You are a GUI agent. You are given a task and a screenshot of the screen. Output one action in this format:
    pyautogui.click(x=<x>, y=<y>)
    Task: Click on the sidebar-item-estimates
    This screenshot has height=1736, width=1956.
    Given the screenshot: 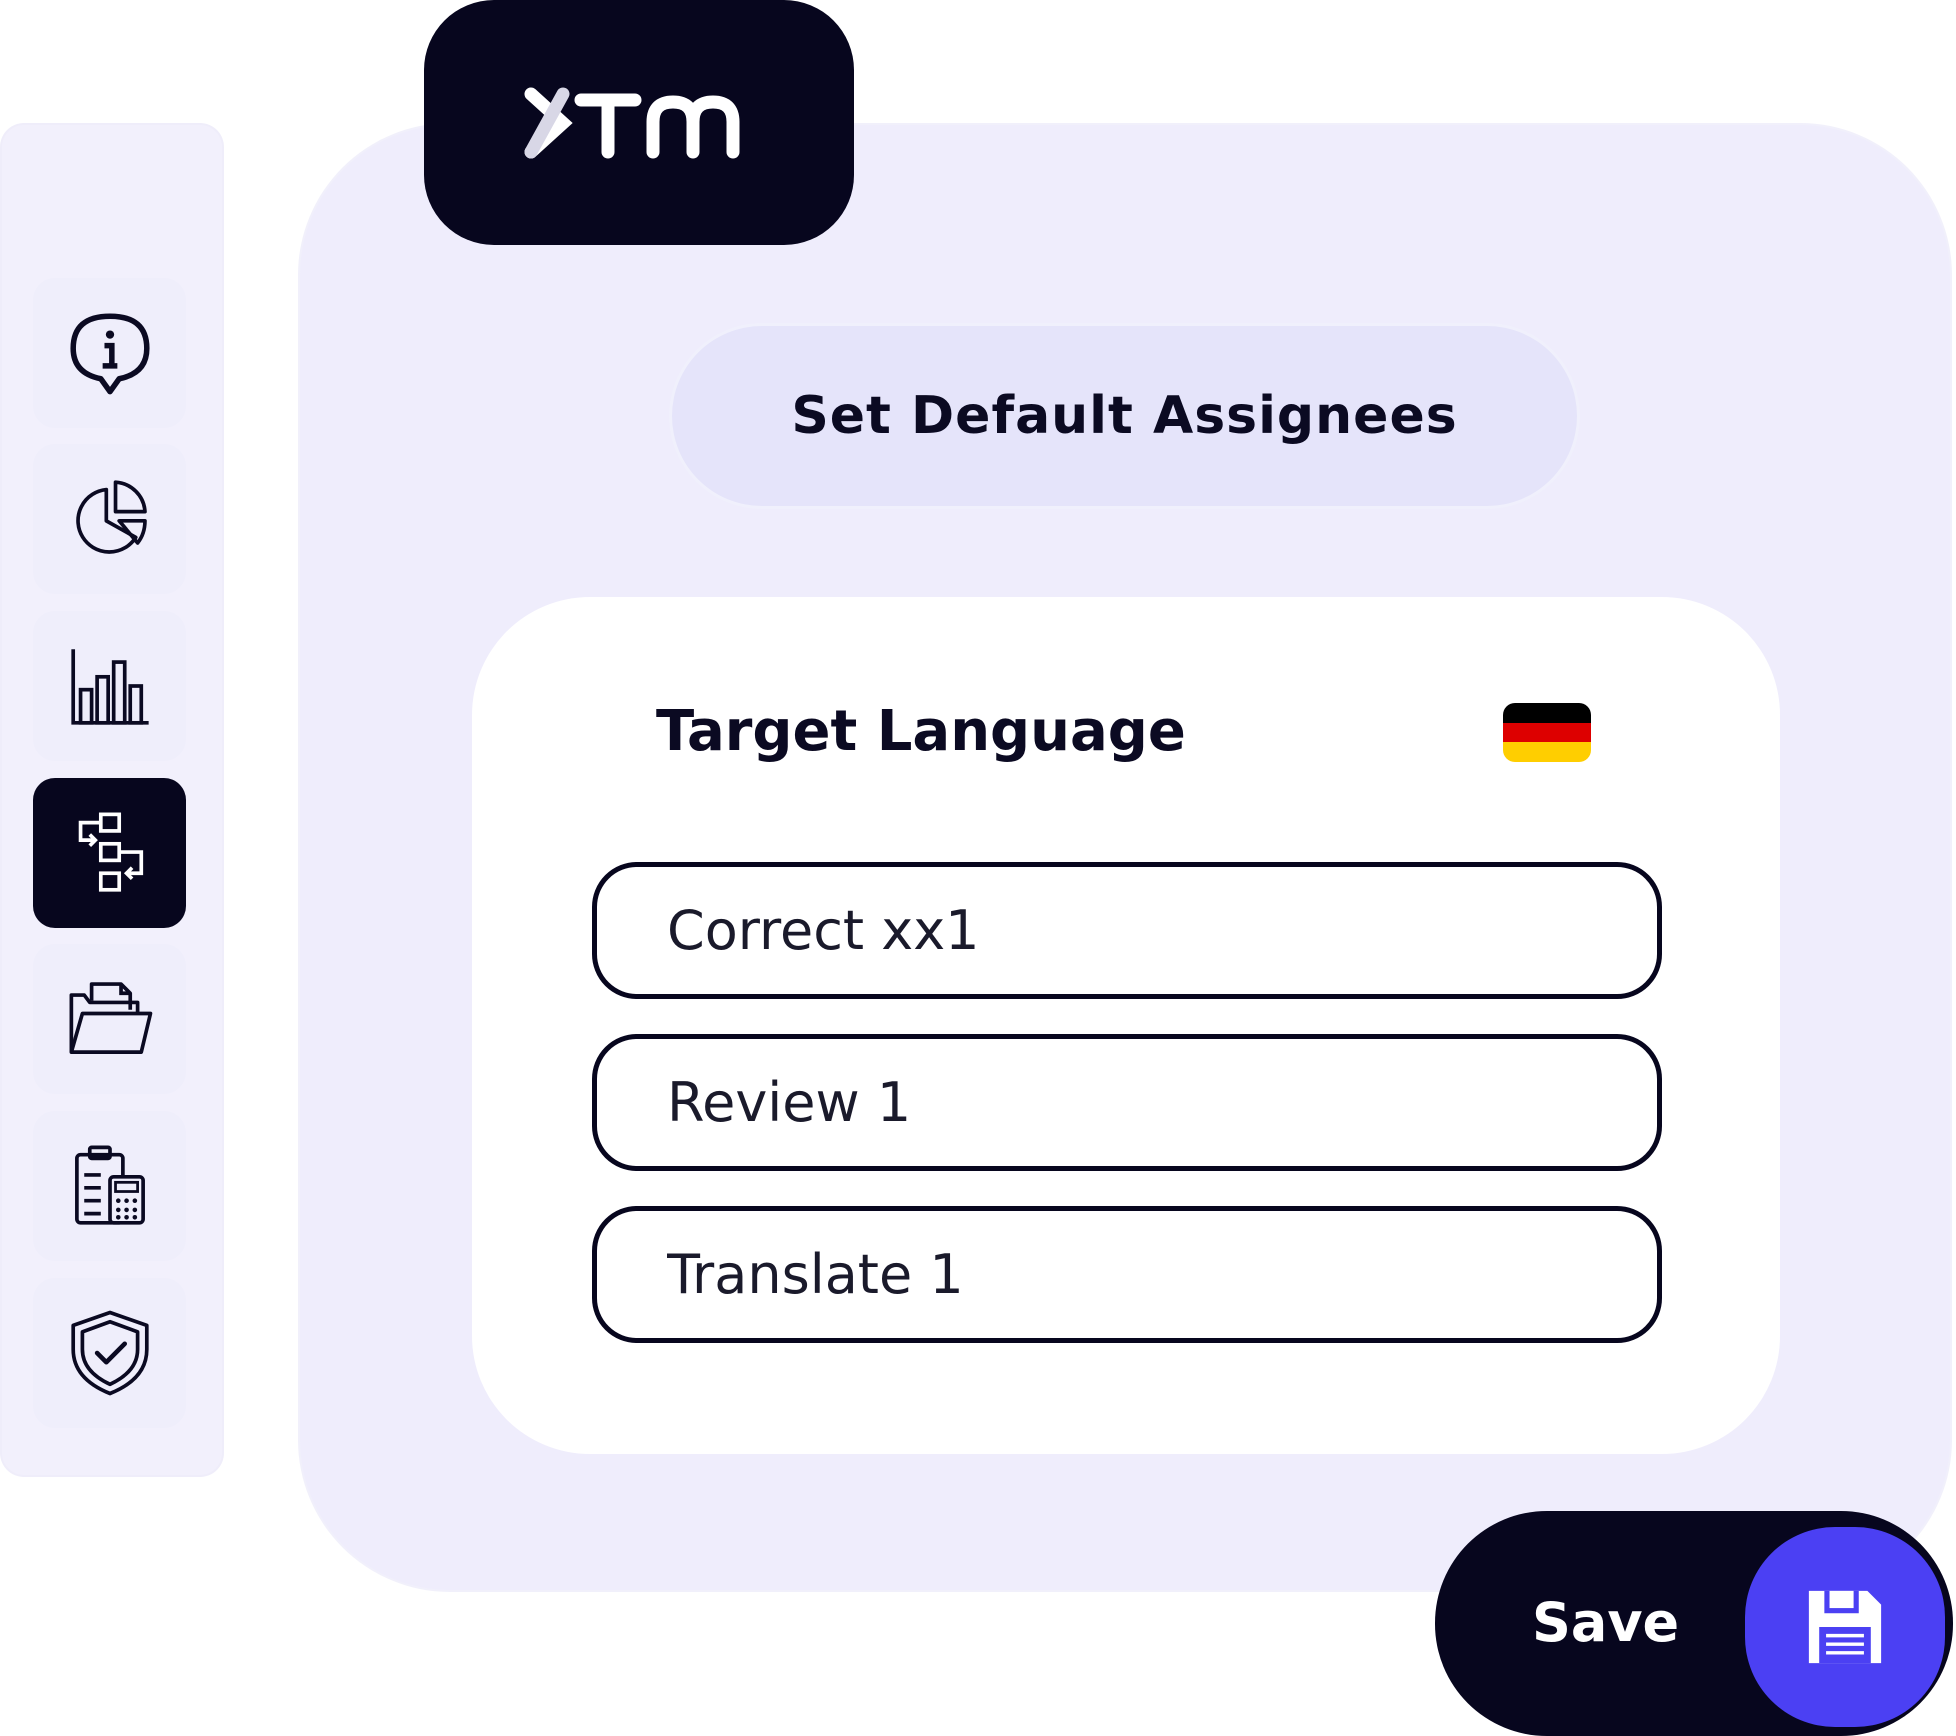 What is the action you would take?
    pyautogui.click(x=109, y=1186)
    